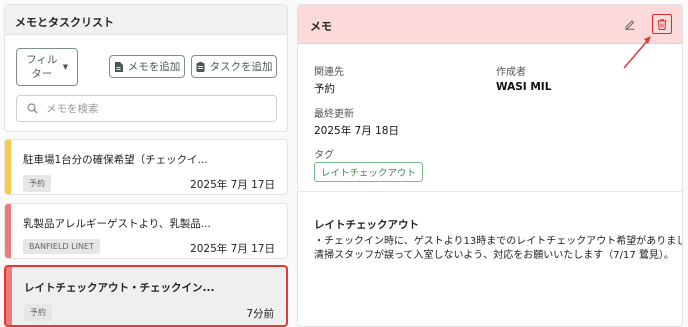 The image size is (688, 327). I want to click on author-label: 作成者, so click(511, 72).